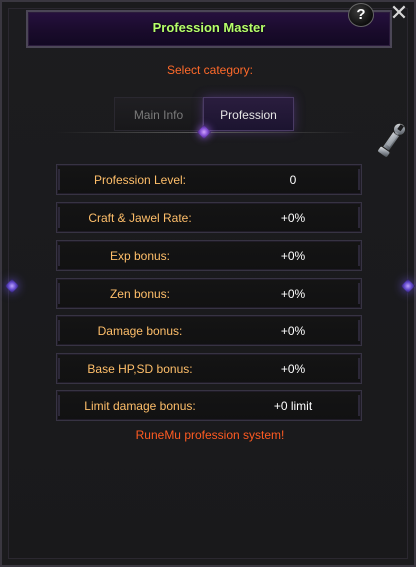 This screenshot has height=567, width=416. Describe the element at coordinates (210, 435) in the screenshot. I see `footer-text: RuneMu profession system!` at that location.